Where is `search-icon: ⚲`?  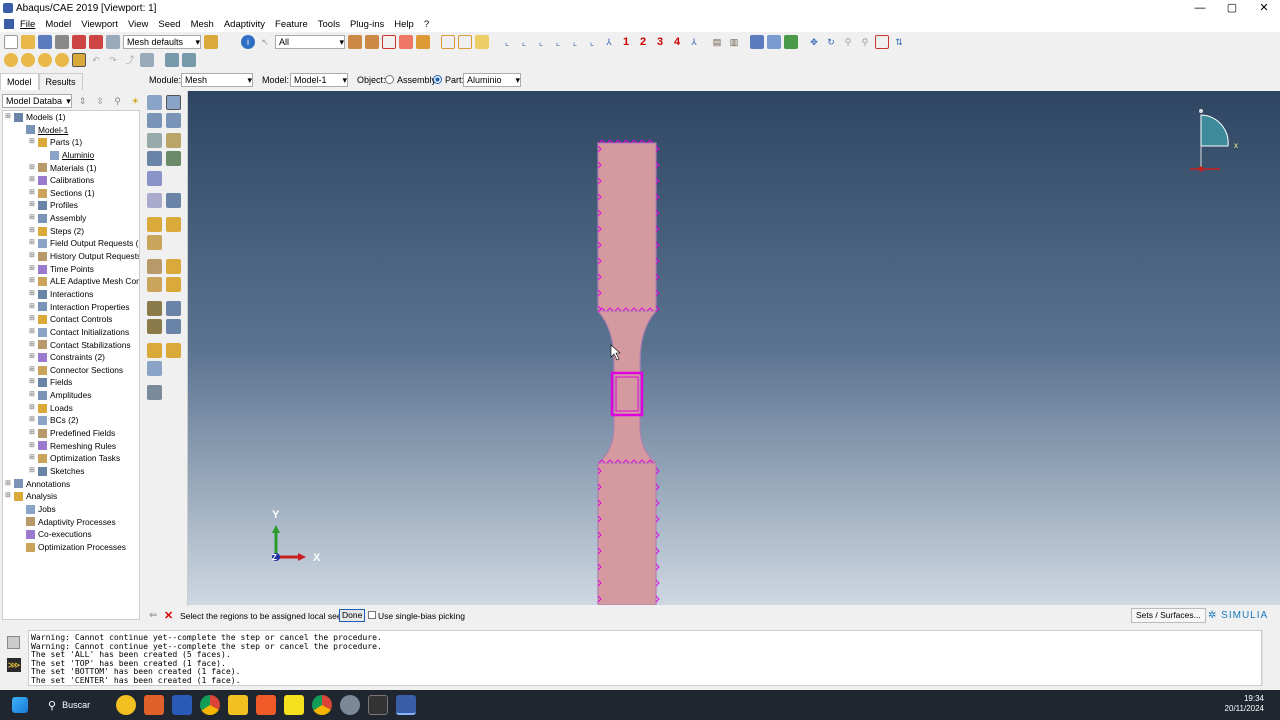 search-icon: ⚲ is located at coordinates (52, 705).